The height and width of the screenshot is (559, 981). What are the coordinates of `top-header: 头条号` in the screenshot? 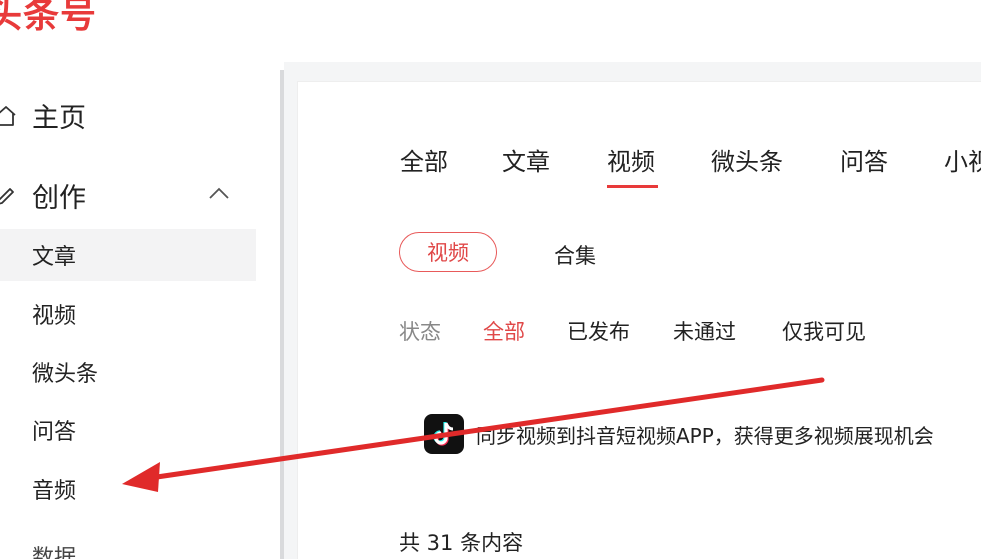 It's located at (490, 31).